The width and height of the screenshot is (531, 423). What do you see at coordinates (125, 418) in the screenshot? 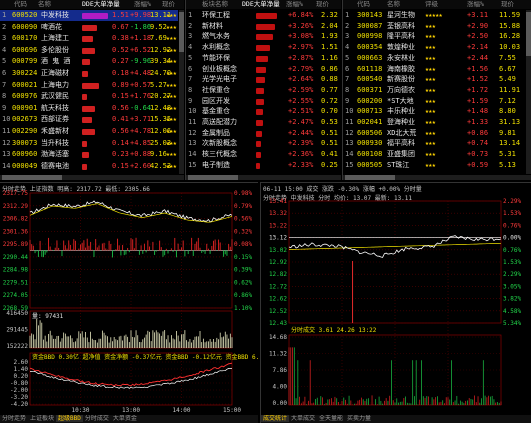
I see `tab-big-money: 大单资金` at bounding box center [125, 418].